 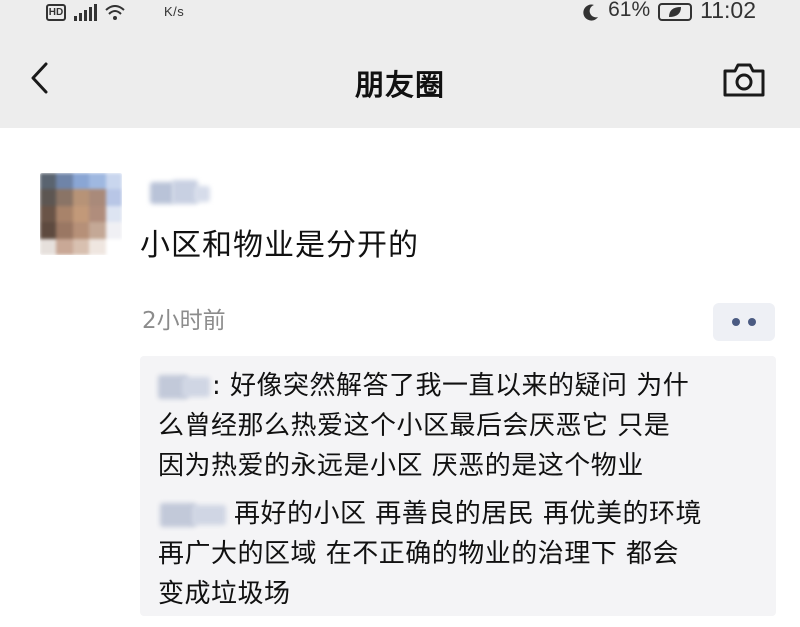 I want to click on comment-line: 好像突然解答了我一直以来的疑问 为什, so click(x=460, y=386).